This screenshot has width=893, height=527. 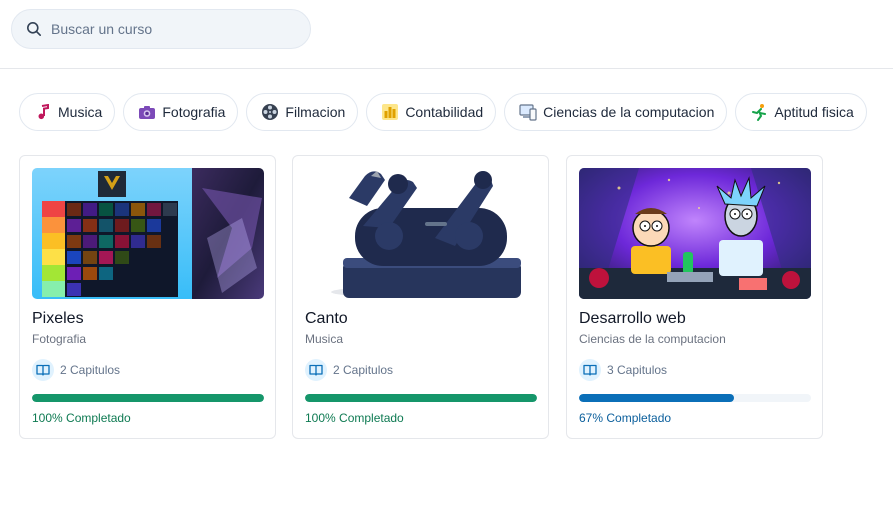 I want to click on category-contabilidad: Contabilidad, so click(x=431, y=112).